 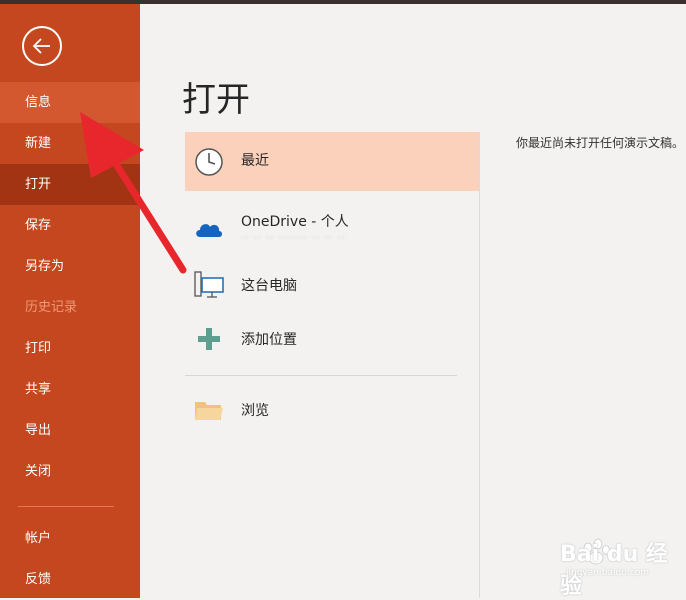 What do you see at coordinates (216, 100) in the screenshot?
I see `page-title: 打开` at bounding box center [216, 100].